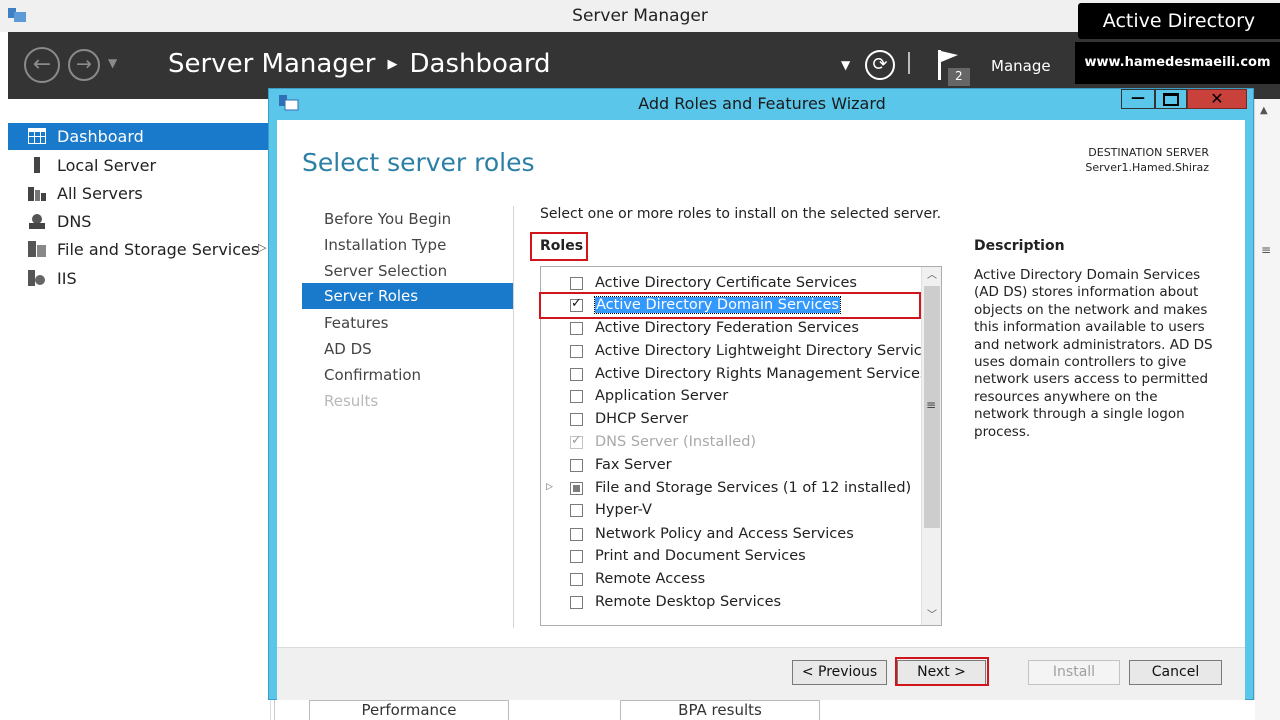  Describe the element at coordinates (1021, 66) in the screenshot. I see `manage-menu: Manage` at that location.